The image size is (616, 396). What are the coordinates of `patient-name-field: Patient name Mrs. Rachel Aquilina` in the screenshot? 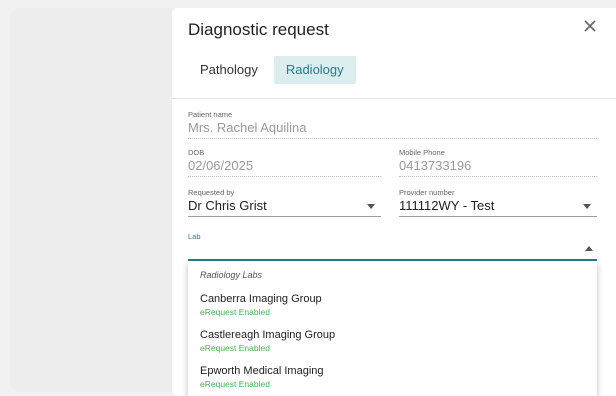 It's located at (392, 124).